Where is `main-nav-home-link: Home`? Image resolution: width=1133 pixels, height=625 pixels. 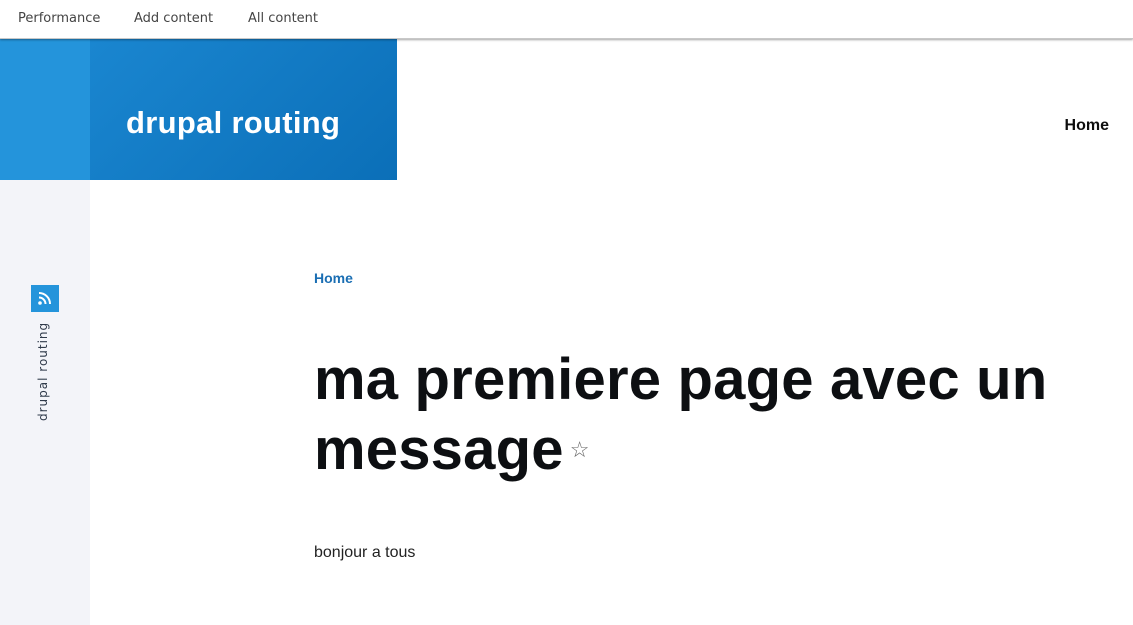 main-nav-home-link: Home is located at coordinates (1087, 126).